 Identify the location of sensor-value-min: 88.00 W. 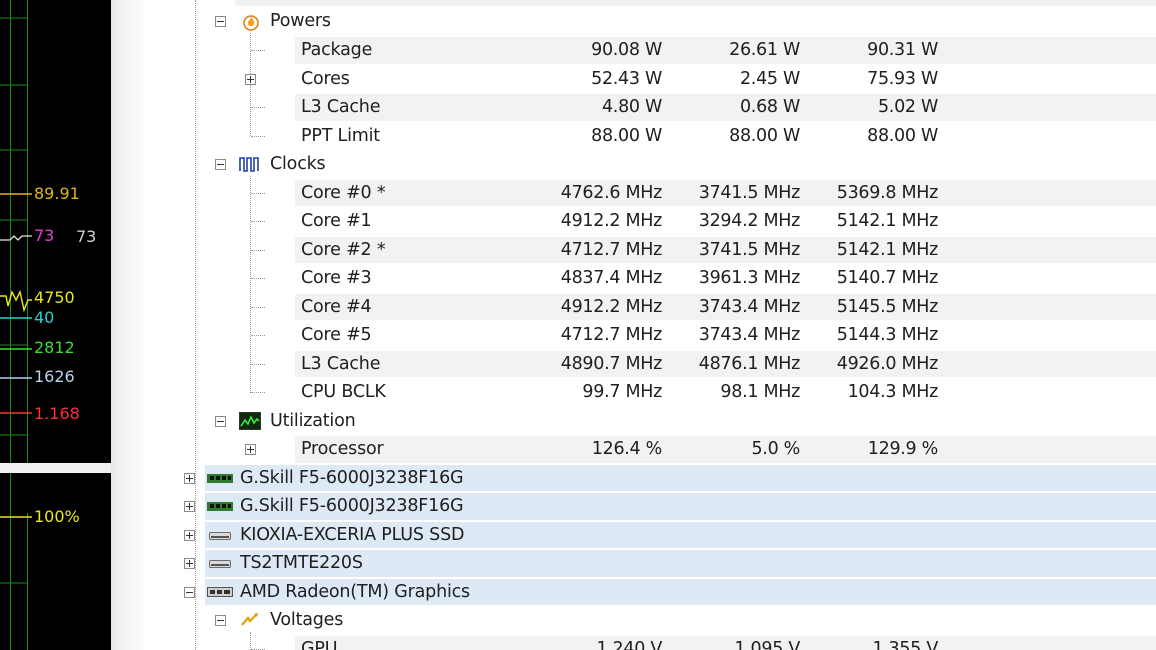
(764, 135).